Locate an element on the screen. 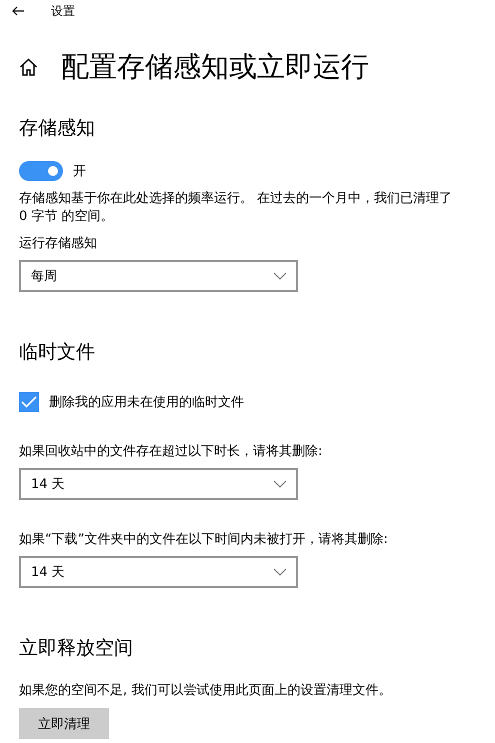 This screenshot has height=743, width=495. description-text: 如果您的空间不足, 我们可以尝试使用此页面上的设置清理文件。 is located at coordinates (205, 691).